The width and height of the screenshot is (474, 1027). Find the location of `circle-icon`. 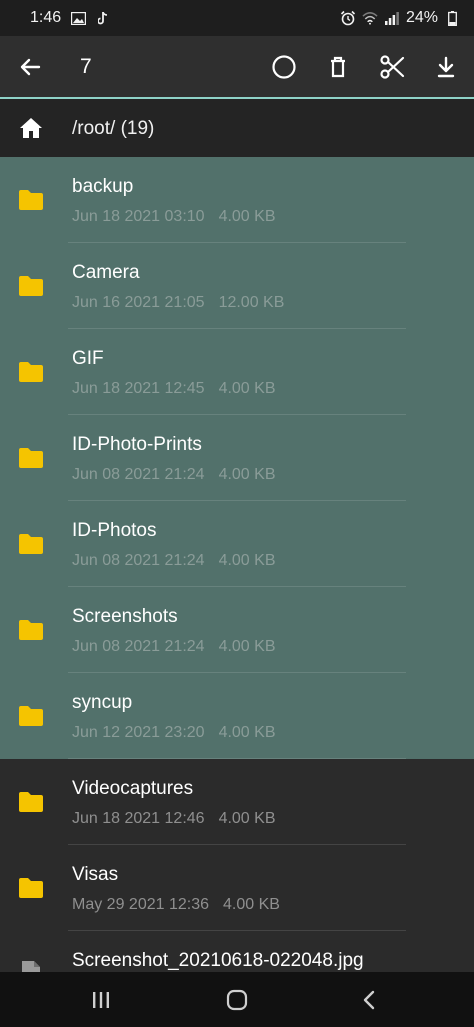

circle-icon is located at coordinates (284, 67).